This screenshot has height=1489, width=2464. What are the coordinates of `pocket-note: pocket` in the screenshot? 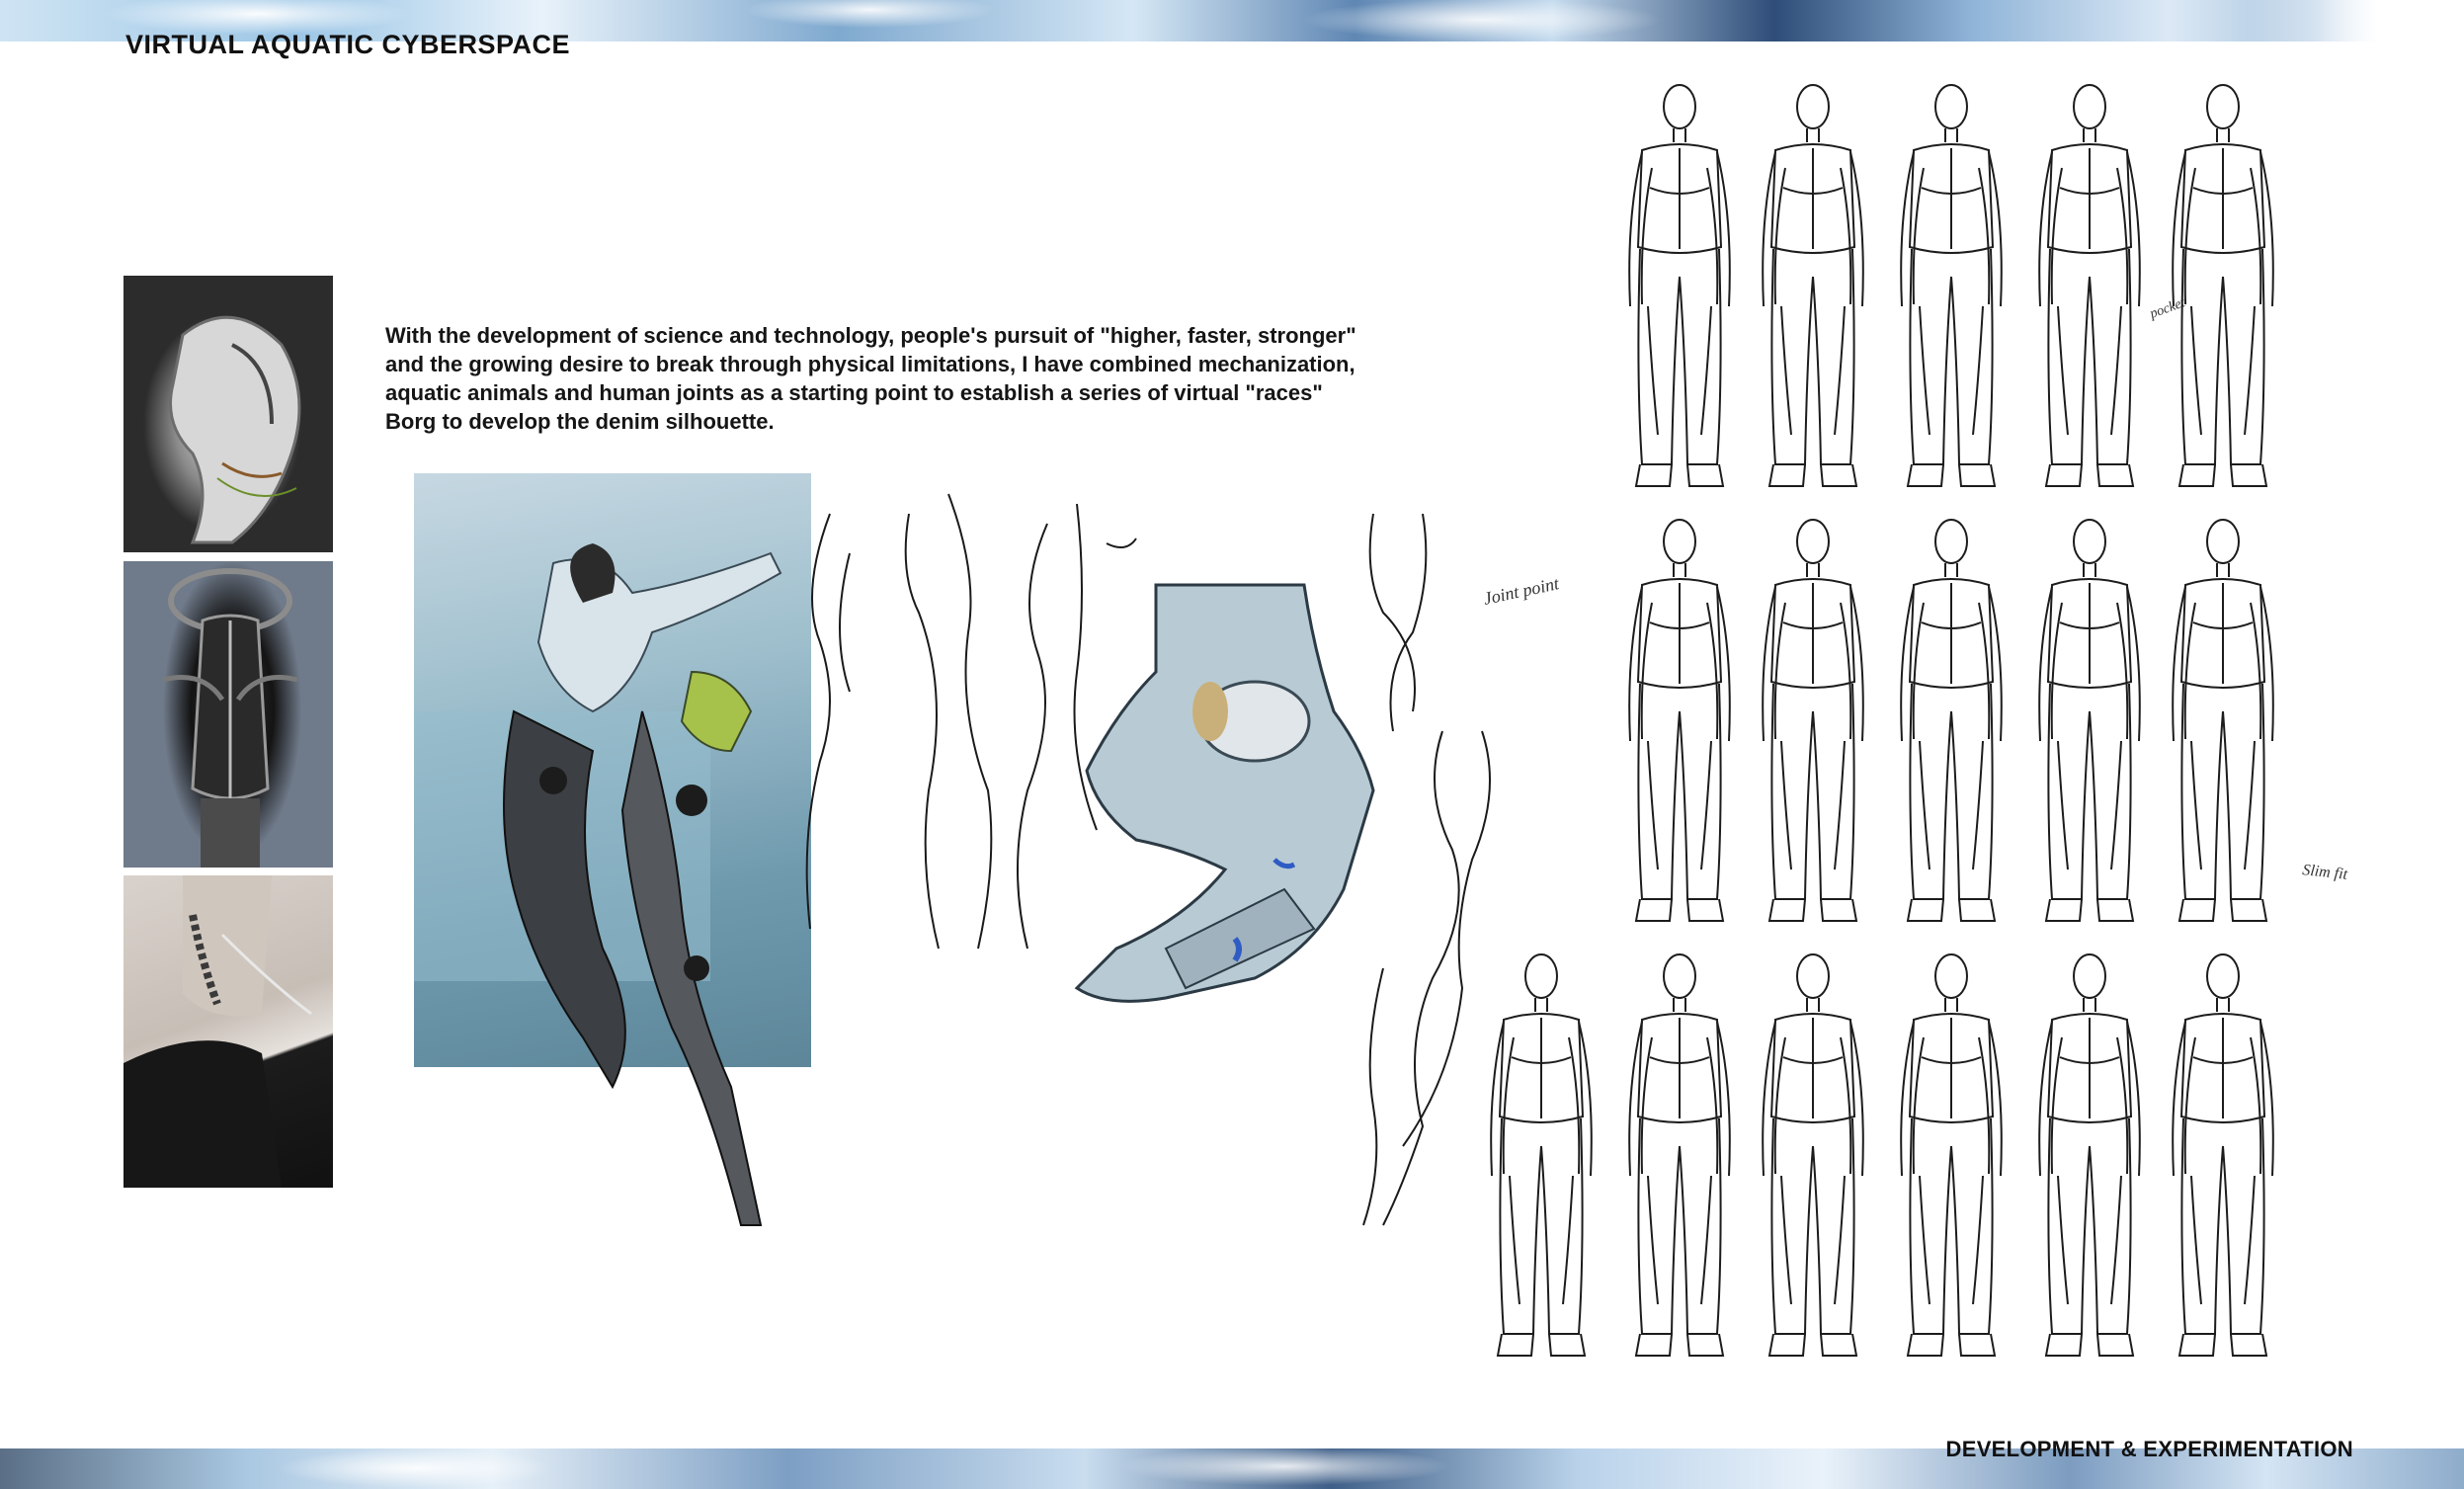 It's located at (2167, 308).